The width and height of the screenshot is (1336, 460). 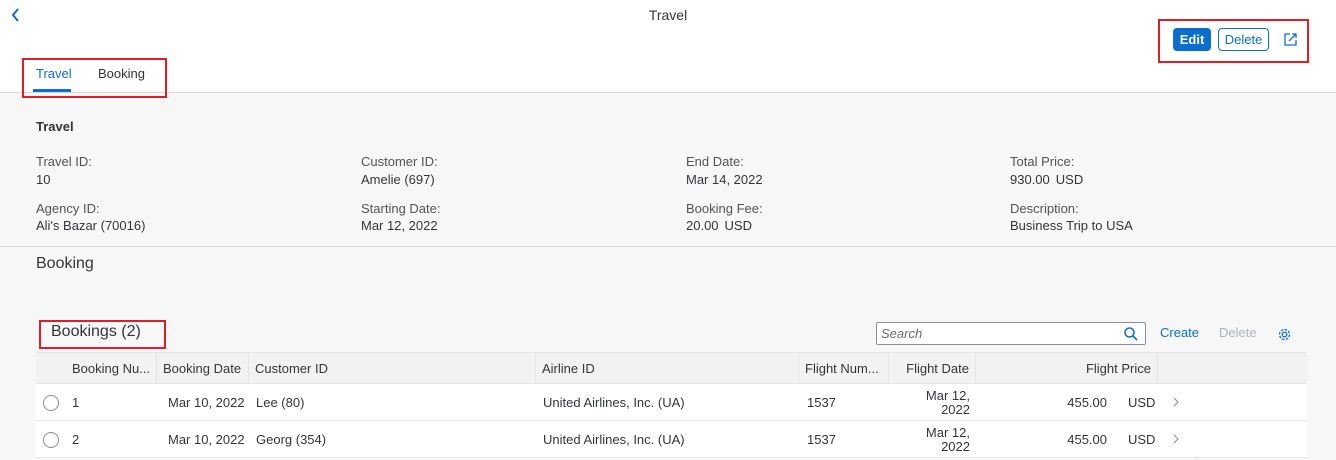 I want to click on travel-id-label: Travel ID:, so click(x=64, y=161).